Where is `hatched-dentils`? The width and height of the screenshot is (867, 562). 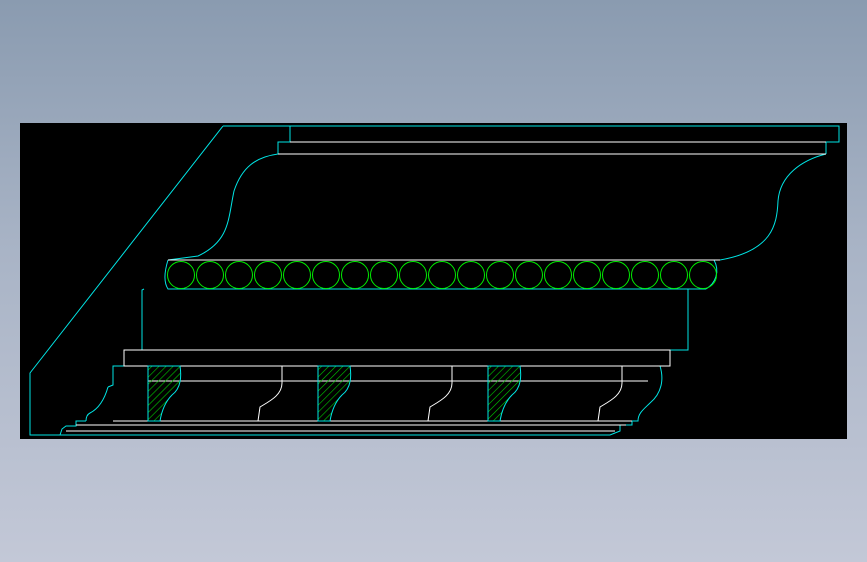 hatched-dentils is located at coordinates (334, 393).